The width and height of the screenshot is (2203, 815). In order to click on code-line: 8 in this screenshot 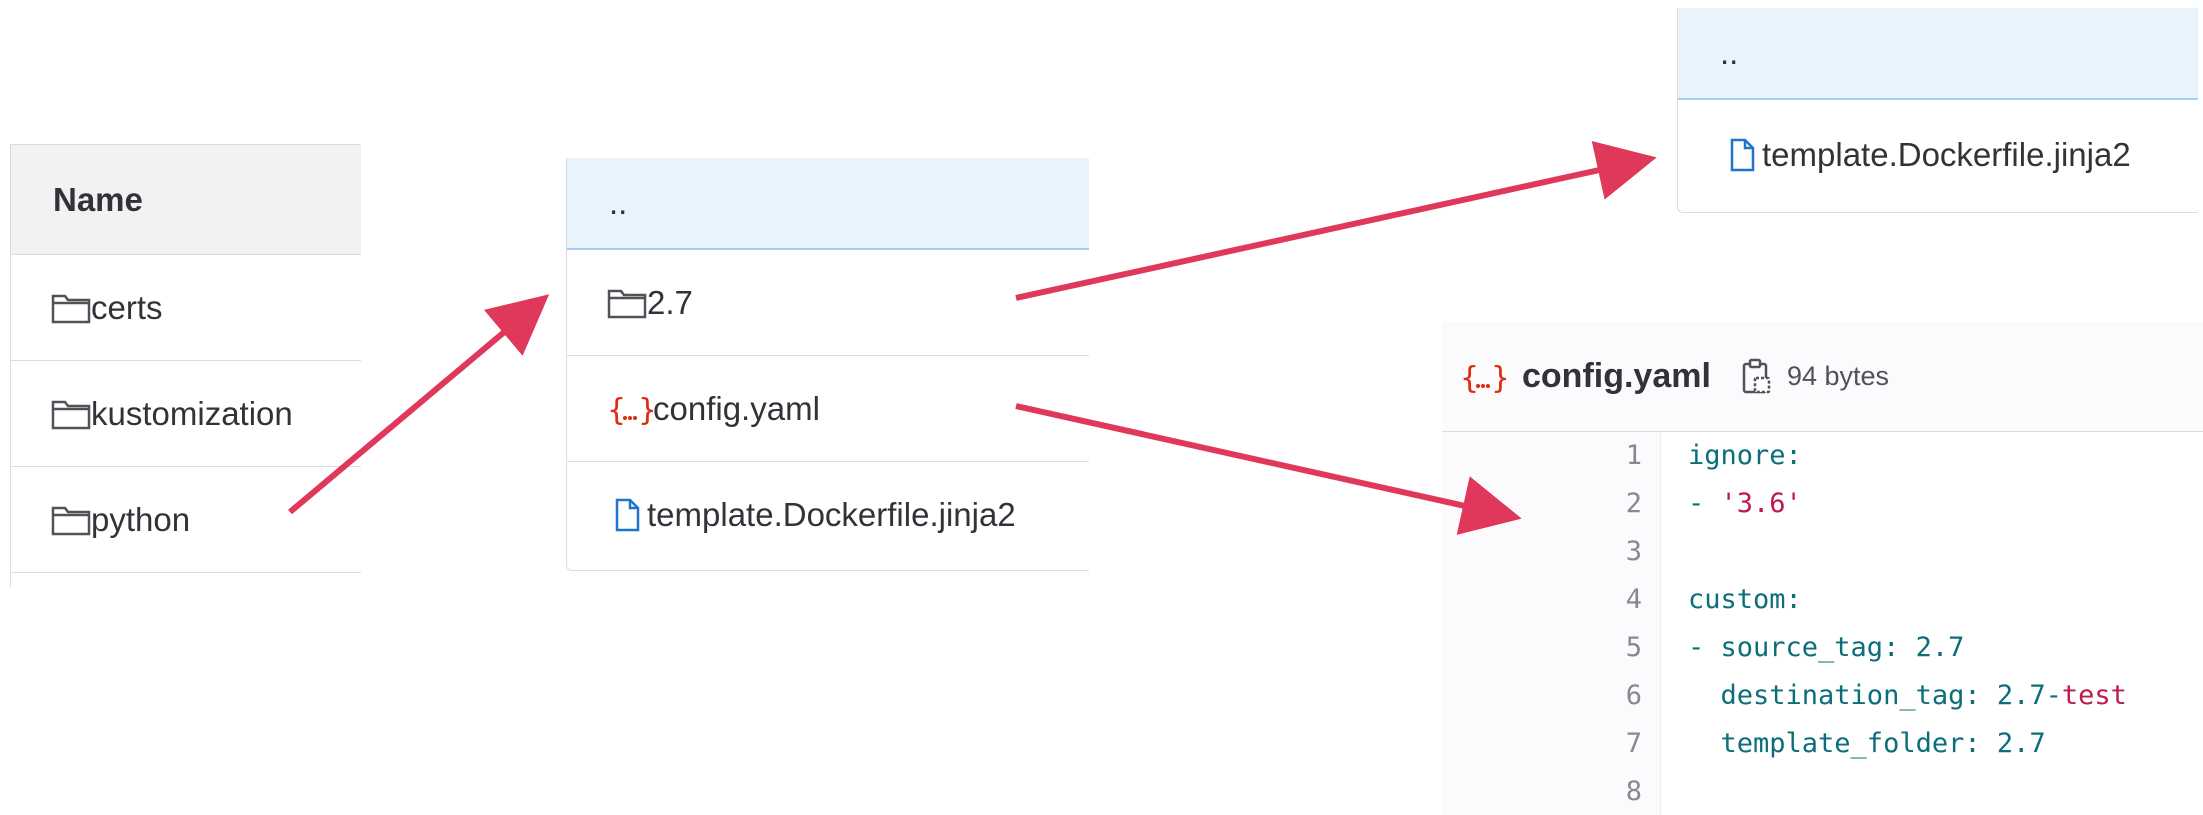, I will do `click(1822, 791)`.